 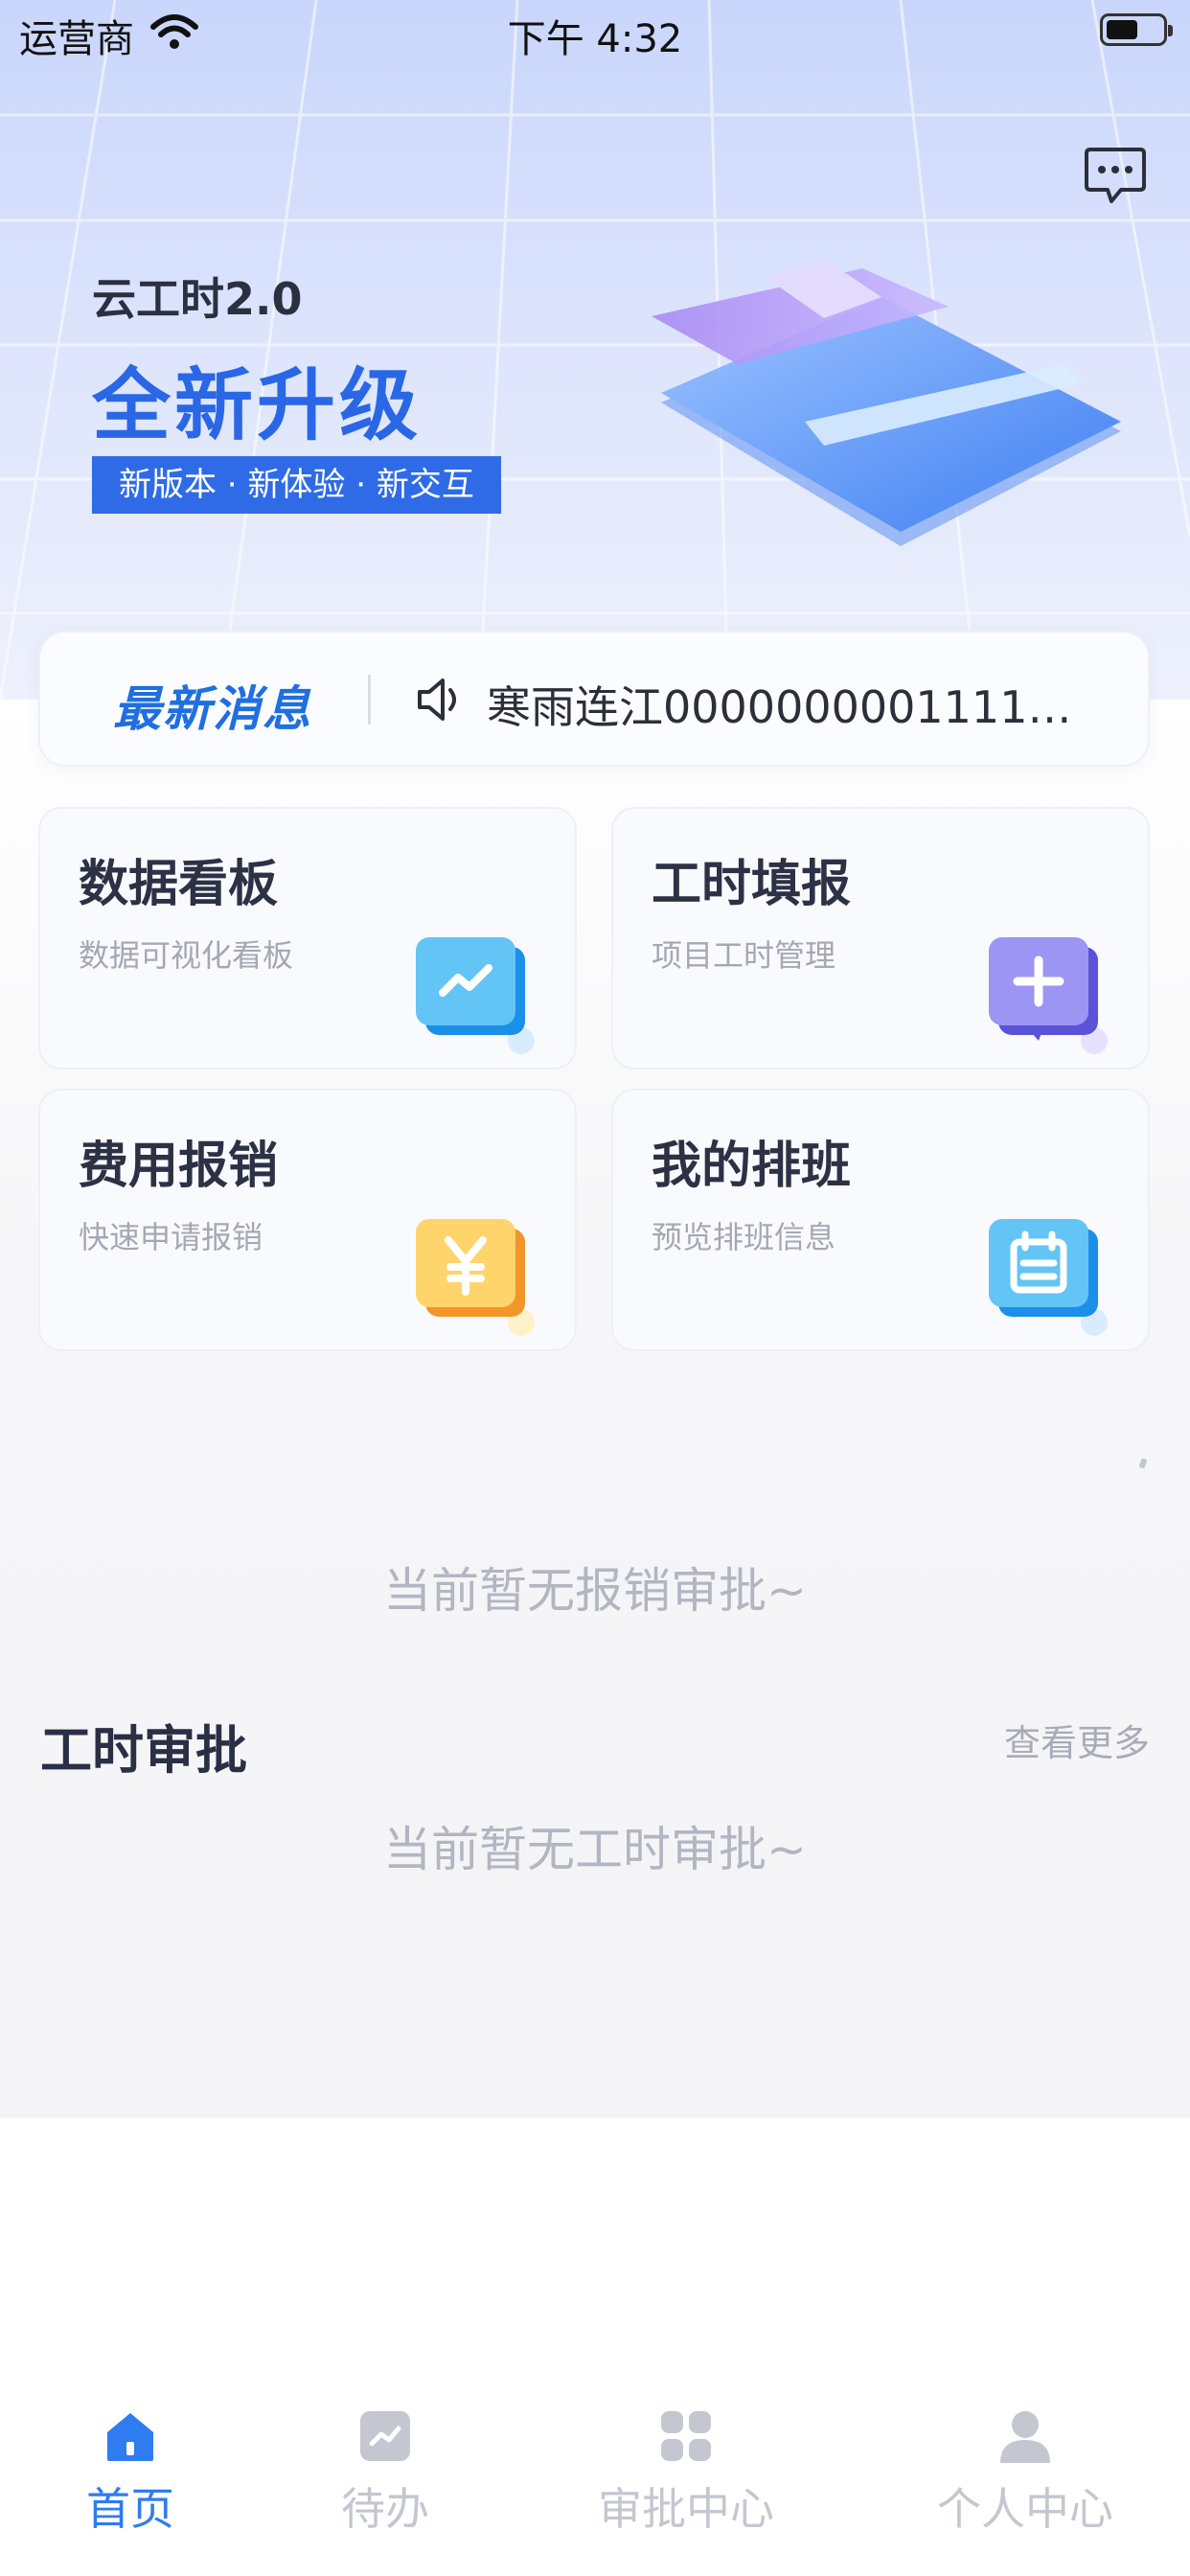 I want to click on yen-icon, so click(x=476, y=1277).